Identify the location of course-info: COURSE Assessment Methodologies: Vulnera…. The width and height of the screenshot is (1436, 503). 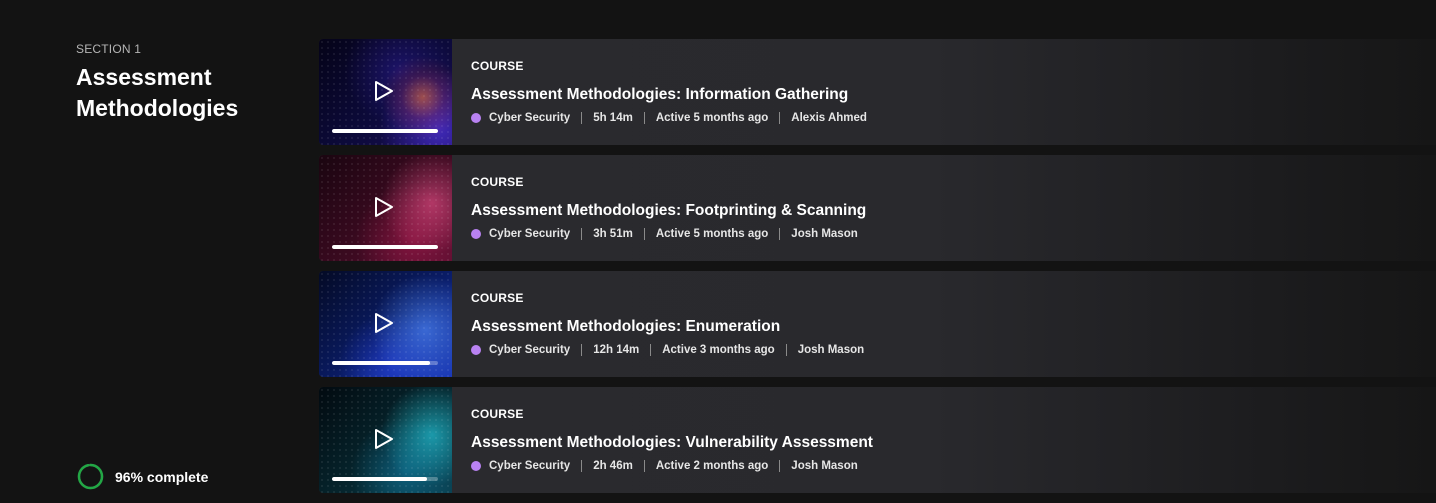
(662, 440).